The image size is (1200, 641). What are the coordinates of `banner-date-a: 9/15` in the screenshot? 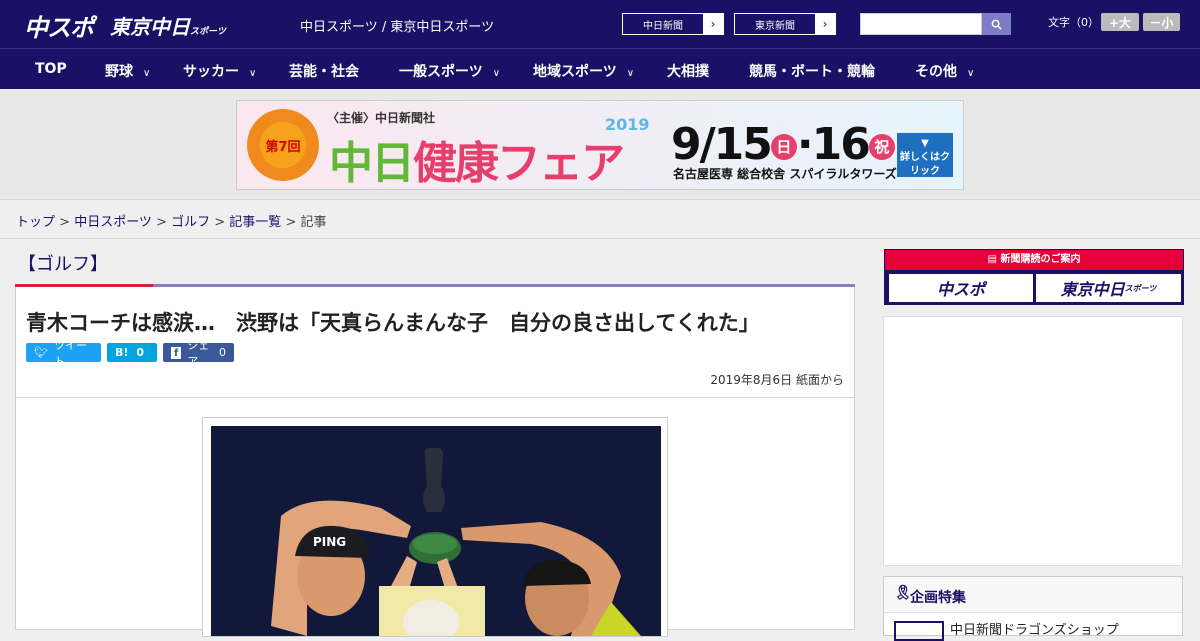 It's located at (722, 144).